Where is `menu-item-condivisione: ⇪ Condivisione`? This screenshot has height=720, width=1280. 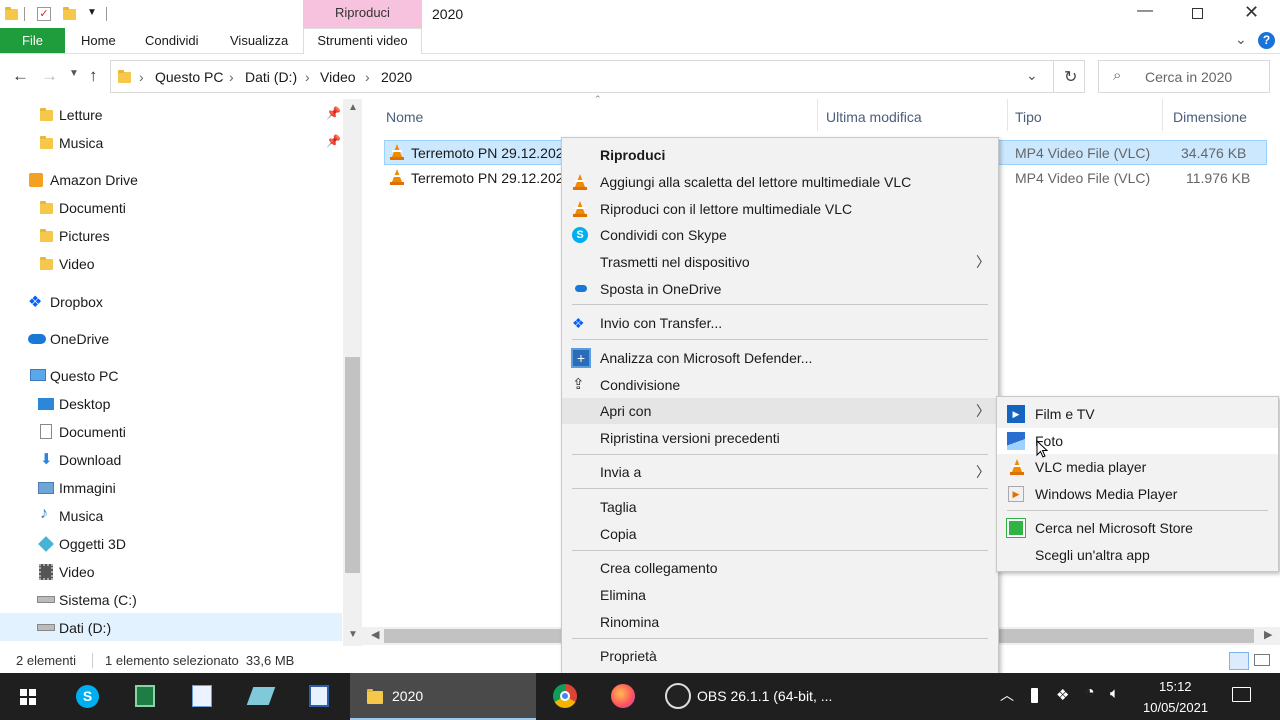
menu-item-condivisione: ⇪ Condivisione is located at coordinates (780, 385).